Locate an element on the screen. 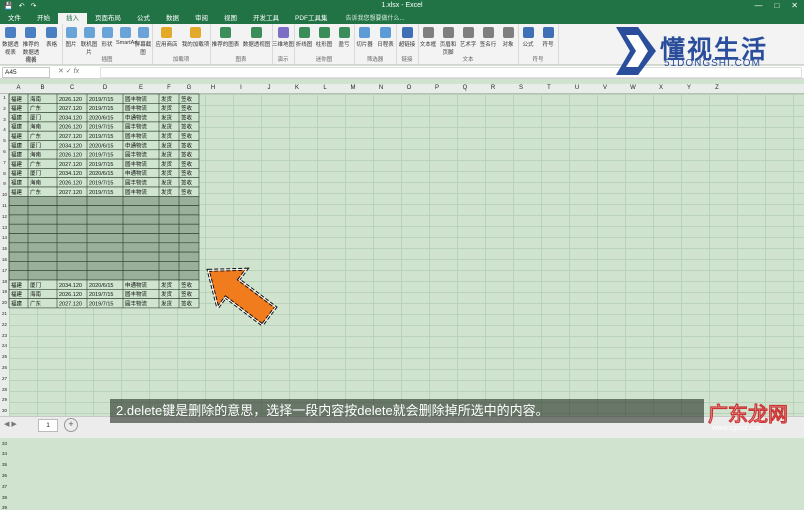 The image size is (804, 510). logo-url: 51DONGSHI.COM is located at coordinates (712, 63).